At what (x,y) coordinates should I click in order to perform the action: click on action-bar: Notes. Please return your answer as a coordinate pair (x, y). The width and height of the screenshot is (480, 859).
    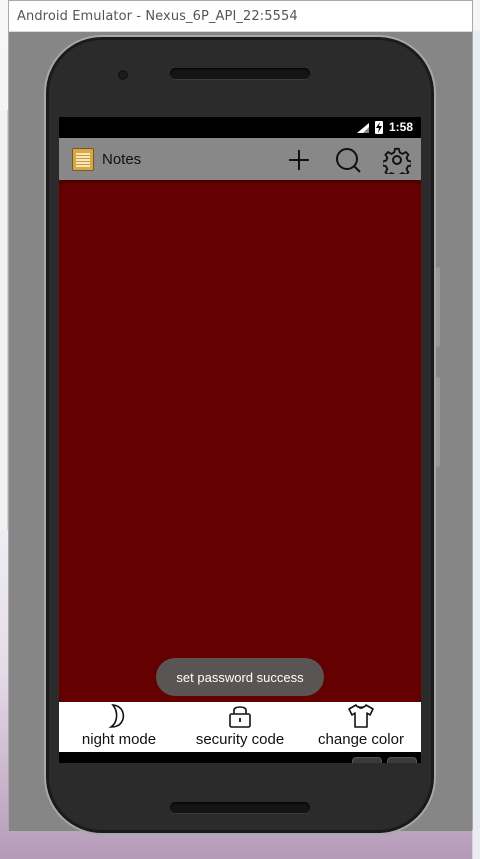
    Looking at the image, I should click on (240, 159).